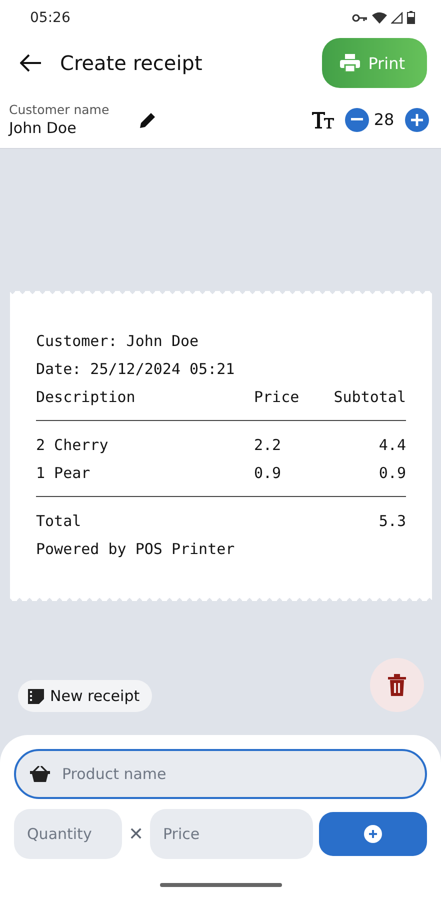  What do you see at coordinates (220, 774) in the screenshot?
I see `product-name-field: Product name` at bounding box center [220, 774].